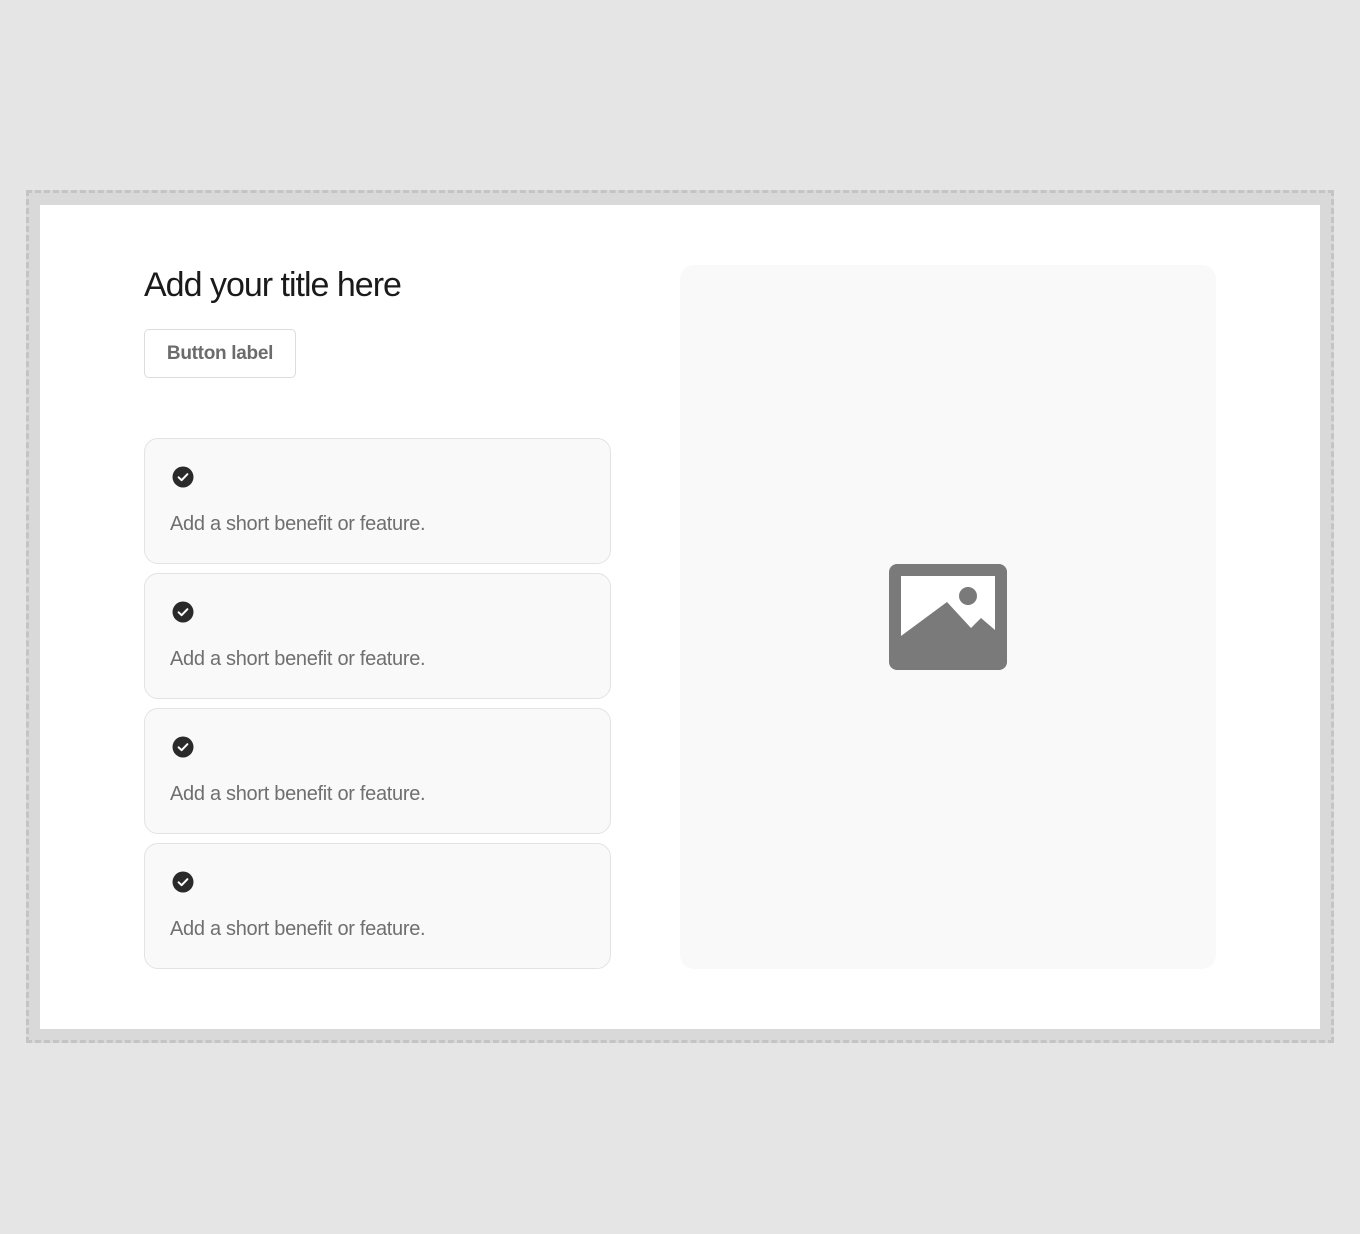  Describe the element at coordinates (273, 285) in the screenshot. I see `page-title: Add your title here` at that location.